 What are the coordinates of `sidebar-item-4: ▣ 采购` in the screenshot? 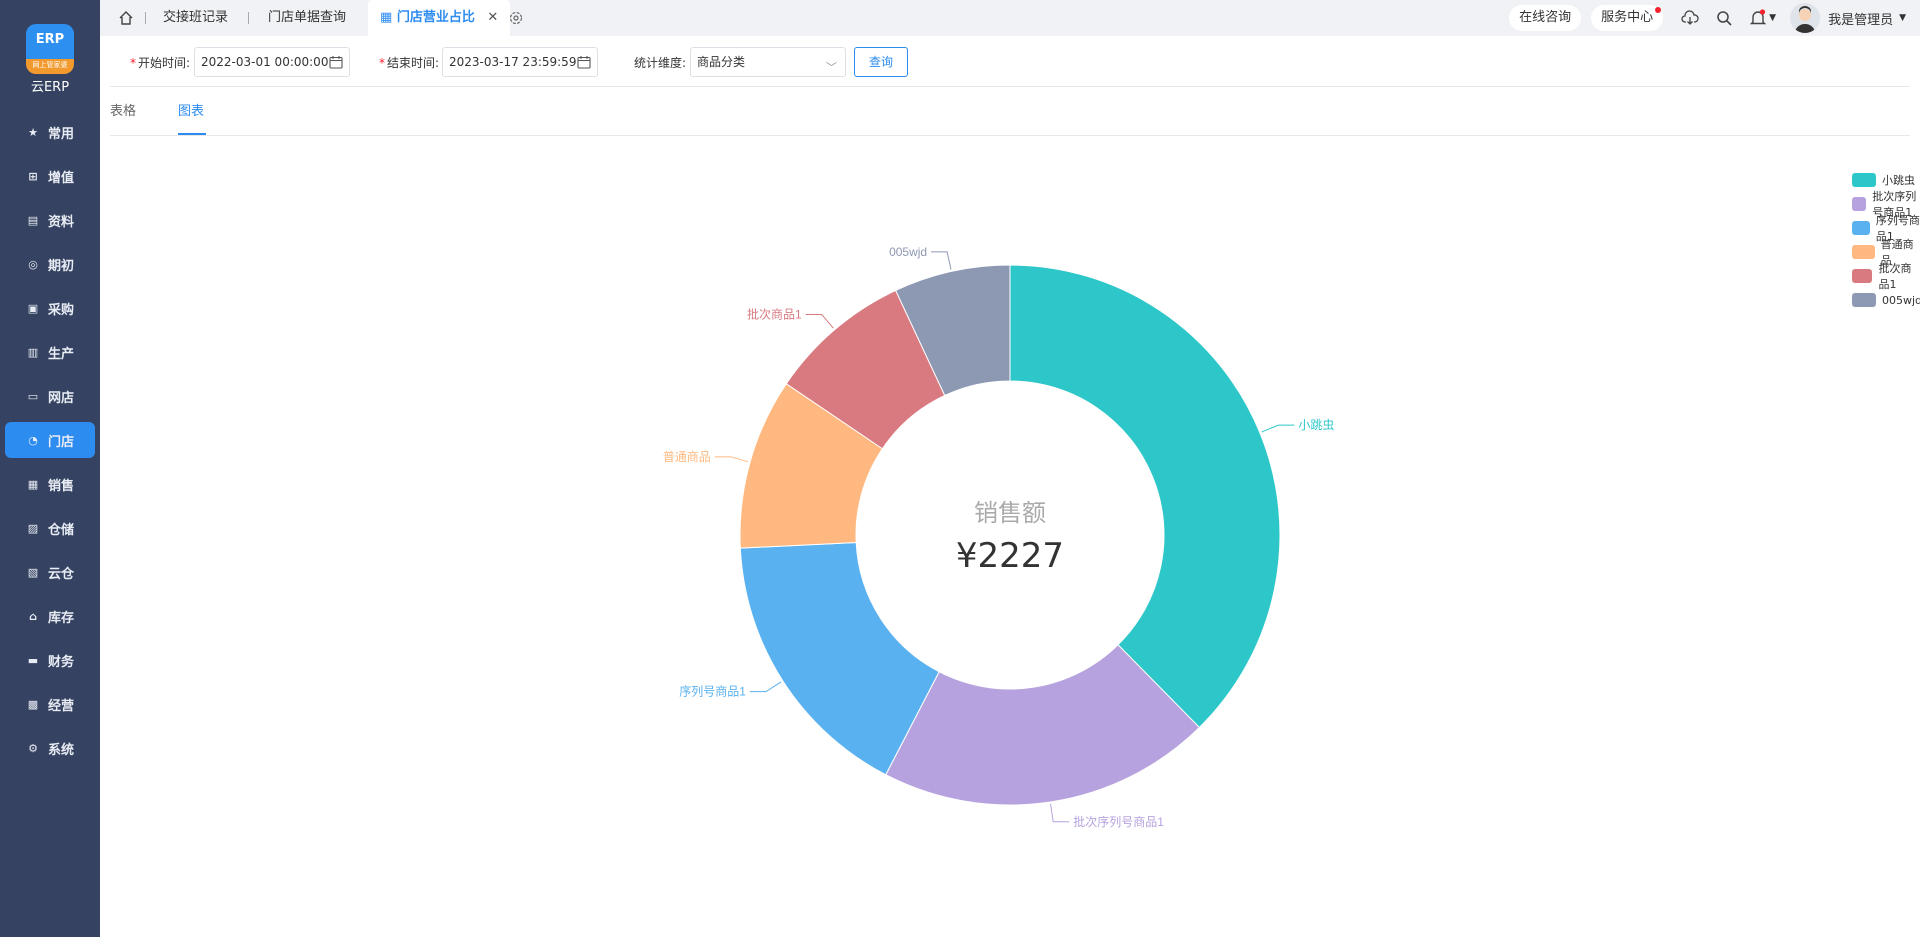 It's located at (50, 308).